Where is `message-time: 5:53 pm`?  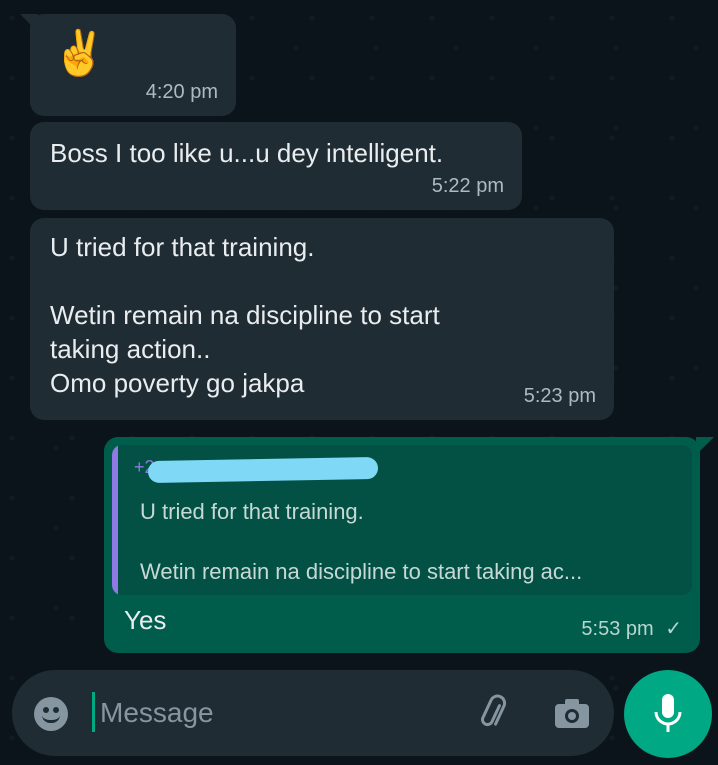
message-time: 5:53 pm is located at coordinates (617, 629).